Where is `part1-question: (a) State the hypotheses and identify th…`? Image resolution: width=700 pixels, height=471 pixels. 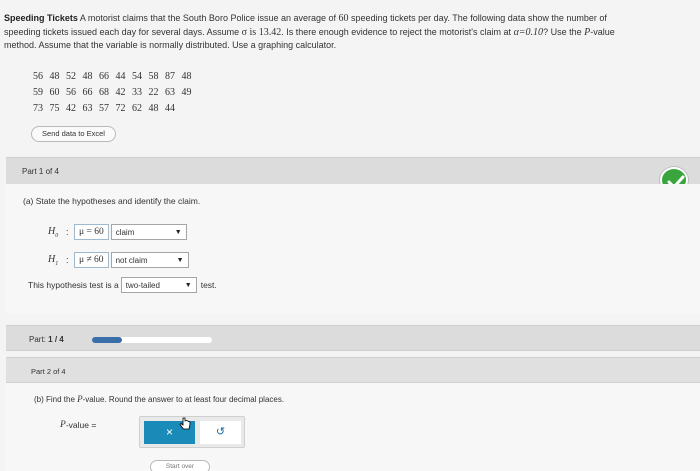
part1-question: (a) State the hypotheses and identify th… is located at coordinates (112, 201).